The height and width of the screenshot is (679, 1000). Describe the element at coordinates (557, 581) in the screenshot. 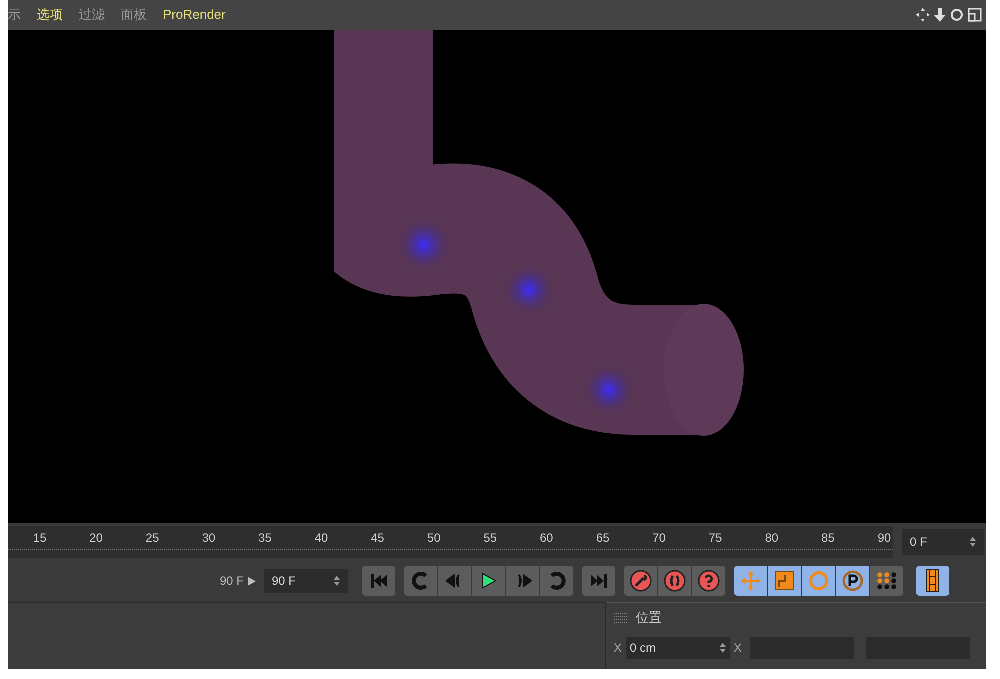

I see `next-key-button` at that location.